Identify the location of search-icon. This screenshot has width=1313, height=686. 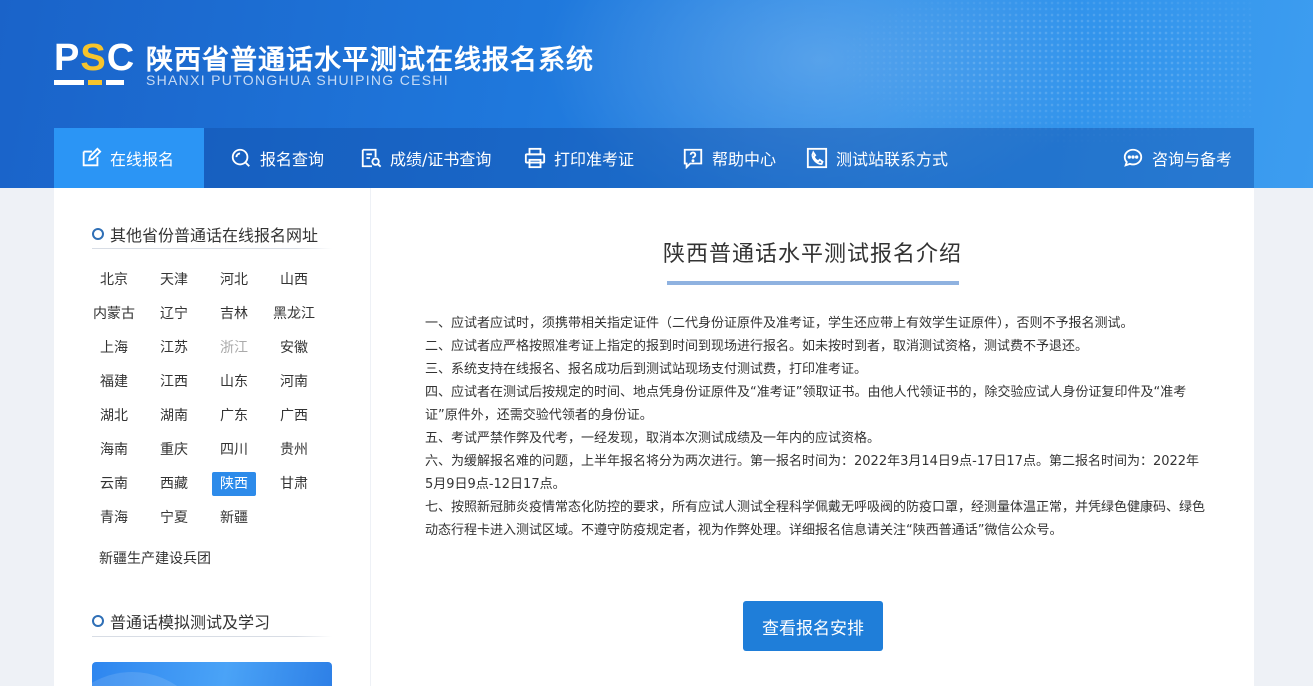
(240, 157).